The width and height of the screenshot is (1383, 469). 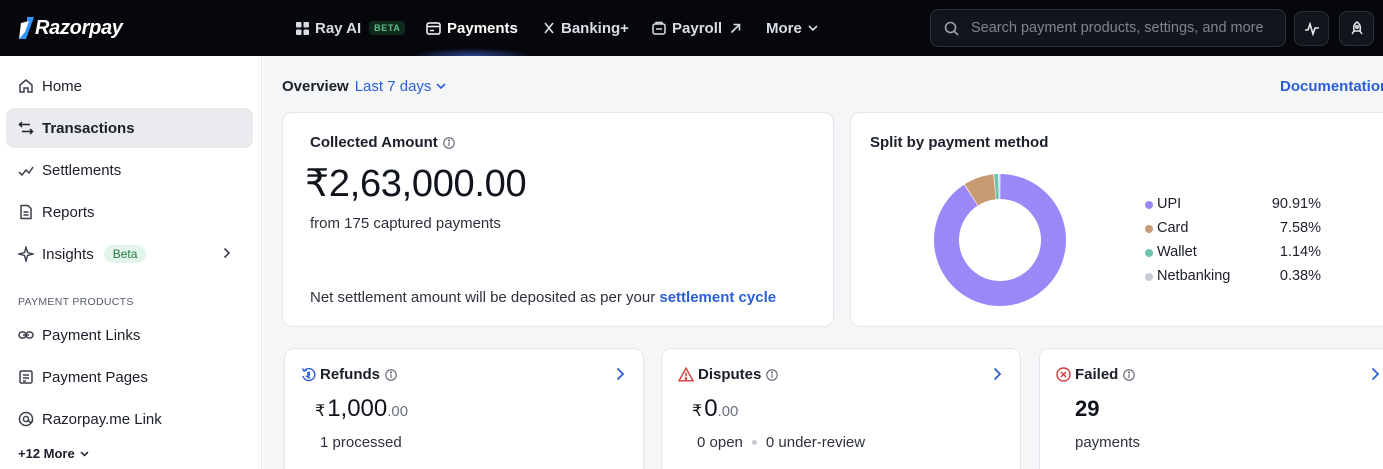 What do you see at coordinates (79, 27) in the screenshot?
I see `brand-name: Razorpay` at bounding box center [79, 27].